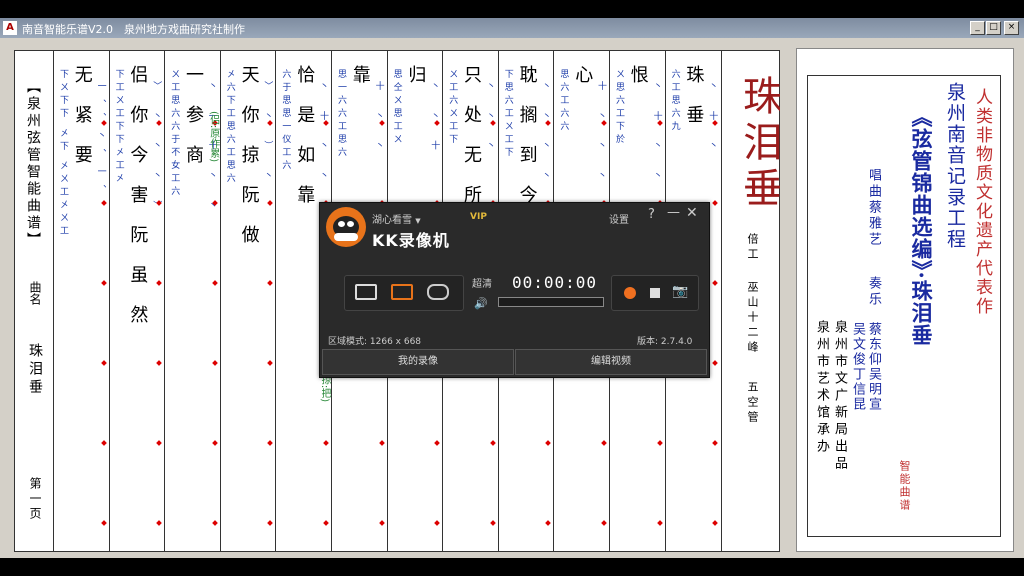  I want to click on close-button: ×, so click(1011, 28).